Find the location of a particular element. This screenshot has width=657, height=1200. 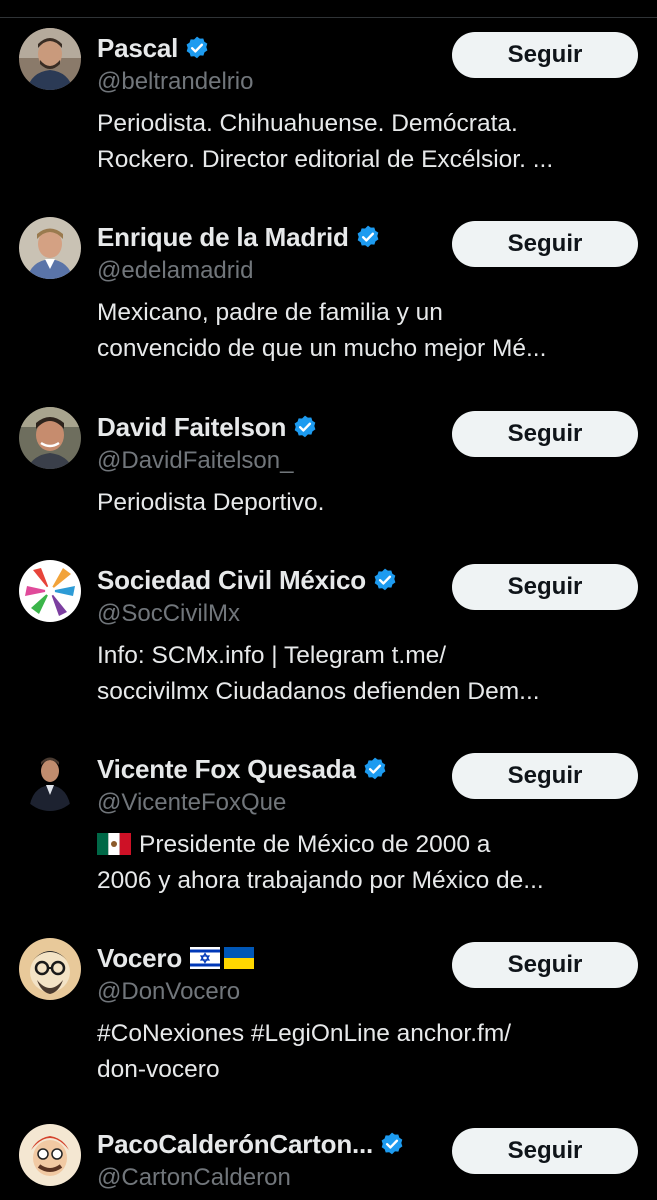

user-handle: @CartonCalderon is located at coordinates (194, 1177).